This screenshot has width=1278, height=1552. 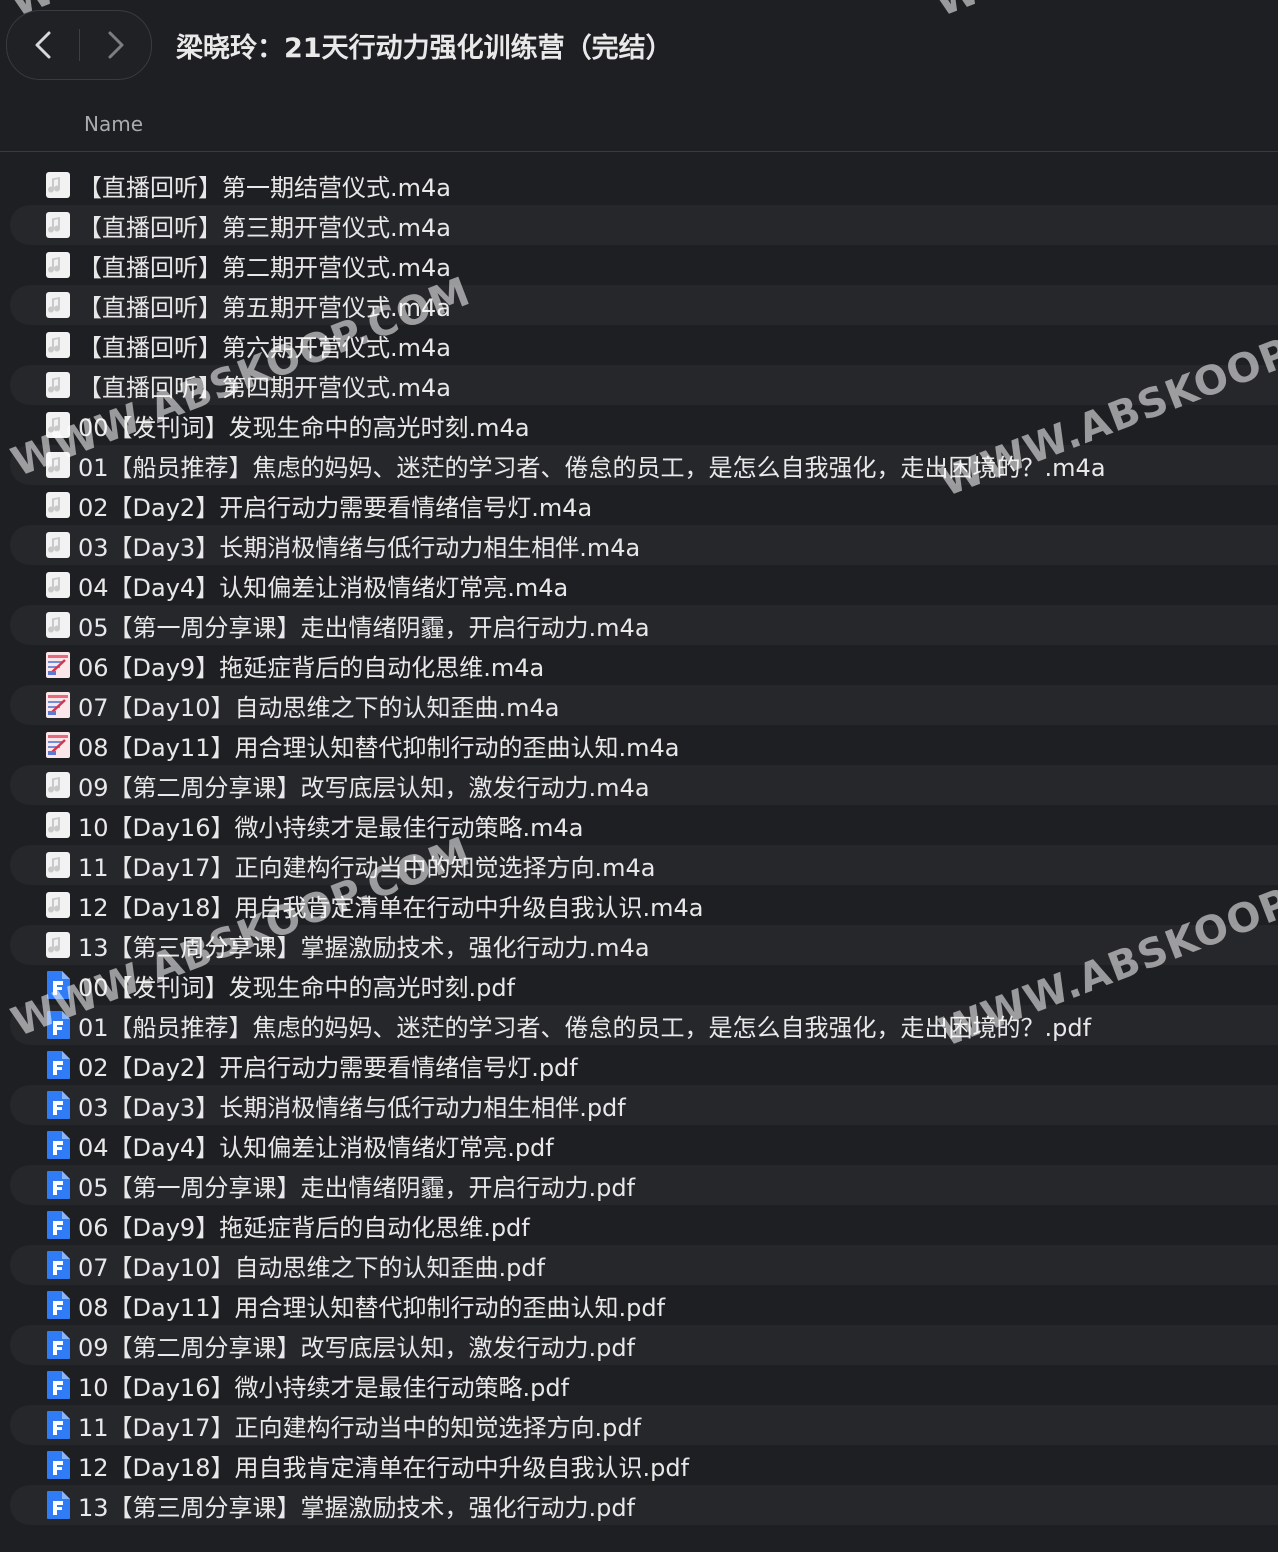 What do you see at coordinates (316, 1147) in the screenshot?
I see `file-name: 04【Day4】认知偏差让消极情绪灯常亮.pdf` at bounding box center [316, 1147].